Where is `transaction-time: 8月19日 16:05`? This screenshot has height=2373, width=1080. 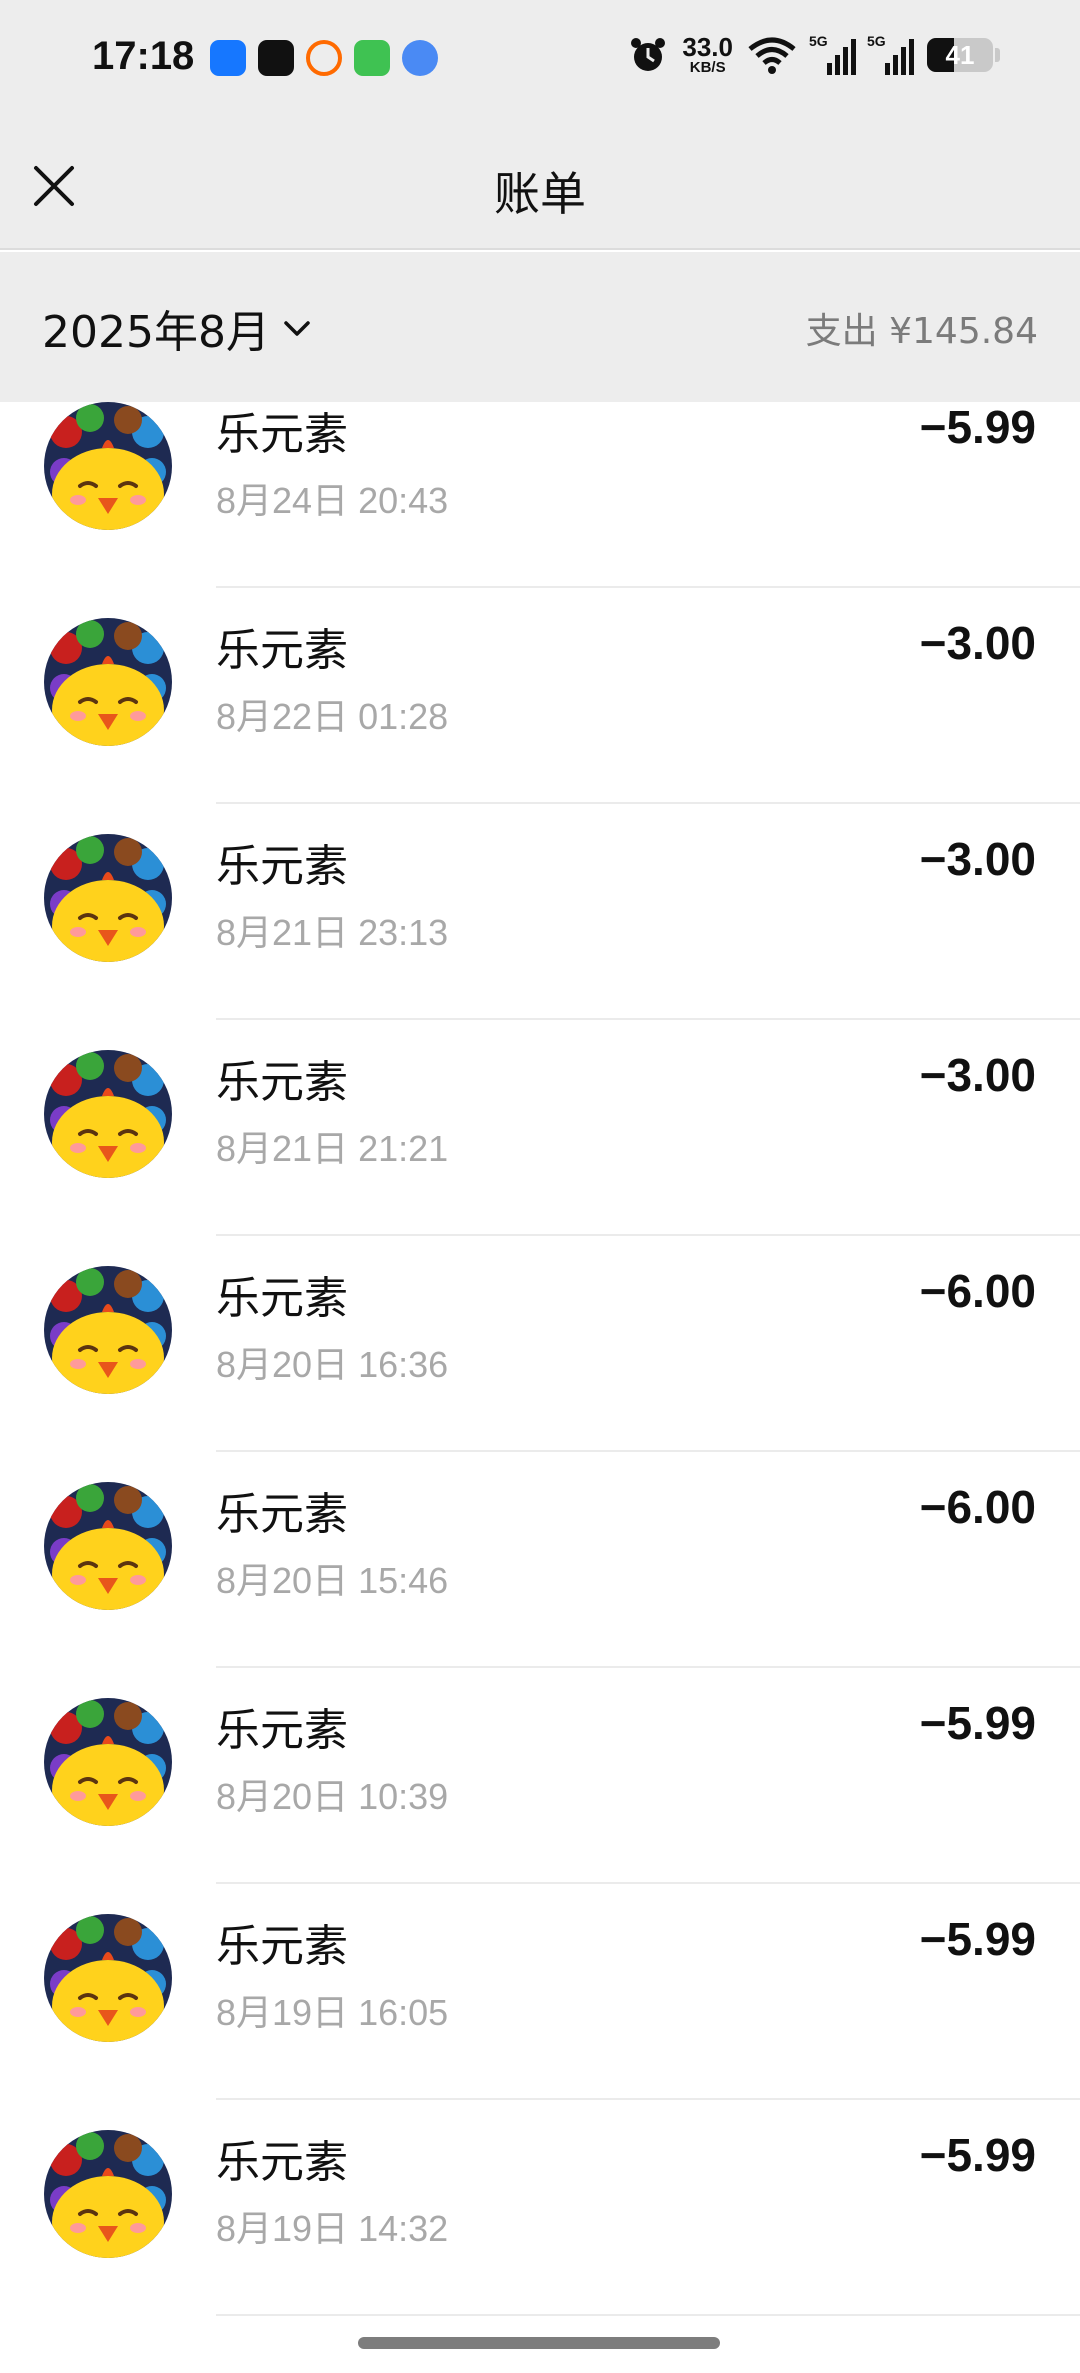 transaction-time: 8月19日 16:05 is located at coordinates (332, 2012).